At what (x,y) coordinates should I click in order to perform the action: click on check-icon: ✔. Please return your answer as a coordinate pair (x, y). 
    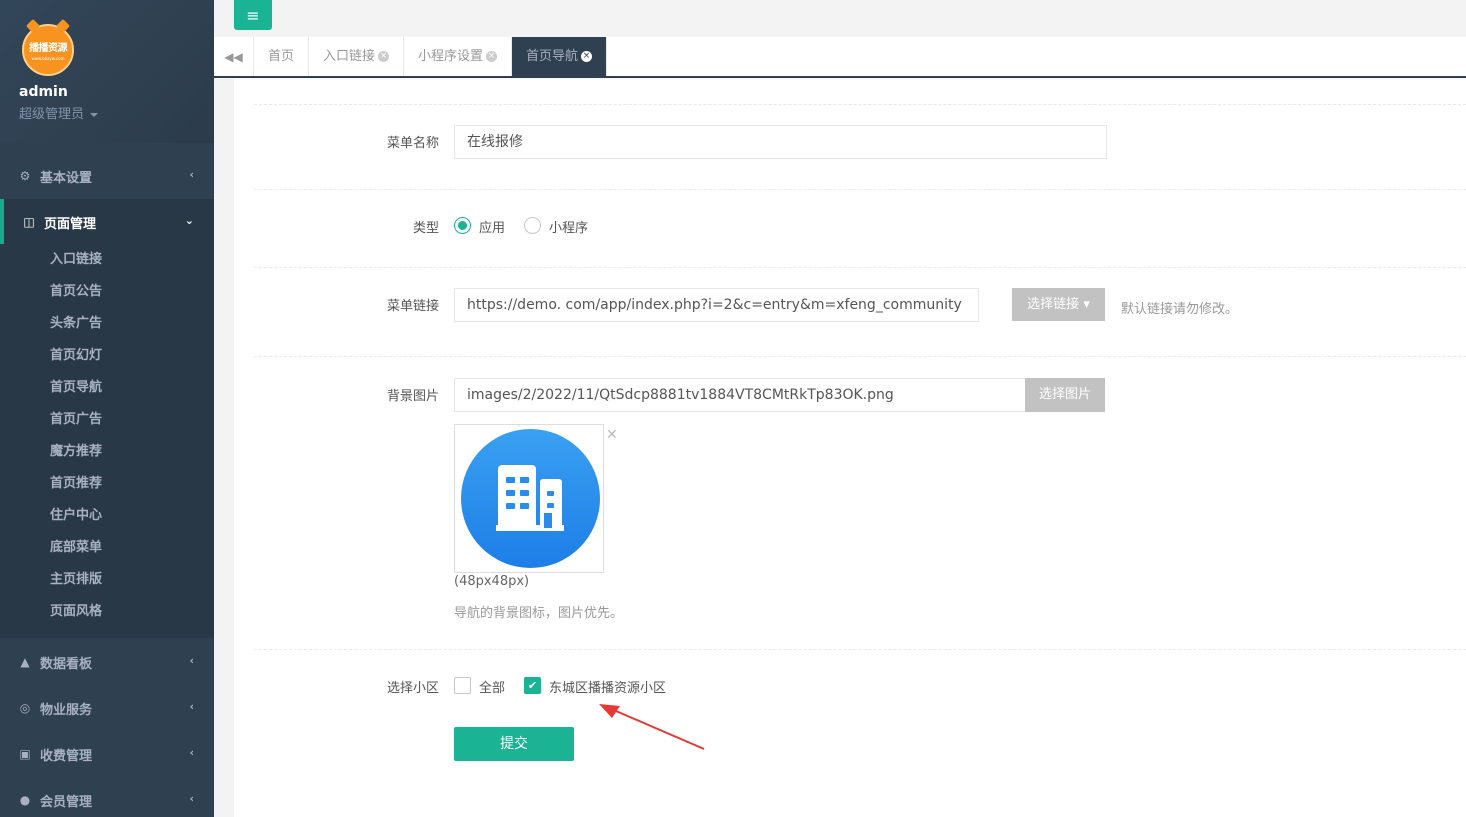
    Looking at the image, I should click on (532, 685).